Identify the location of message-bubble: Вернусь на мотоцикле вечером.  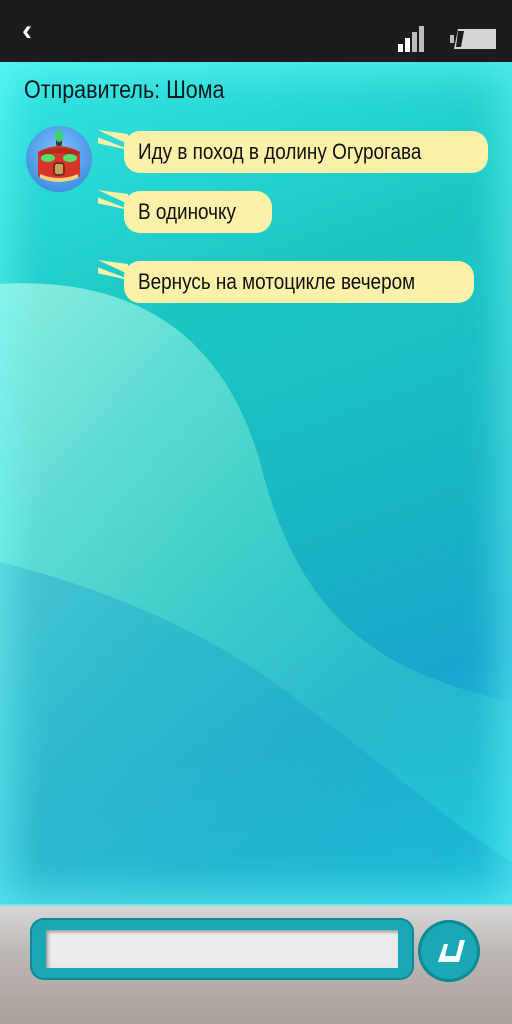
(299, 282).